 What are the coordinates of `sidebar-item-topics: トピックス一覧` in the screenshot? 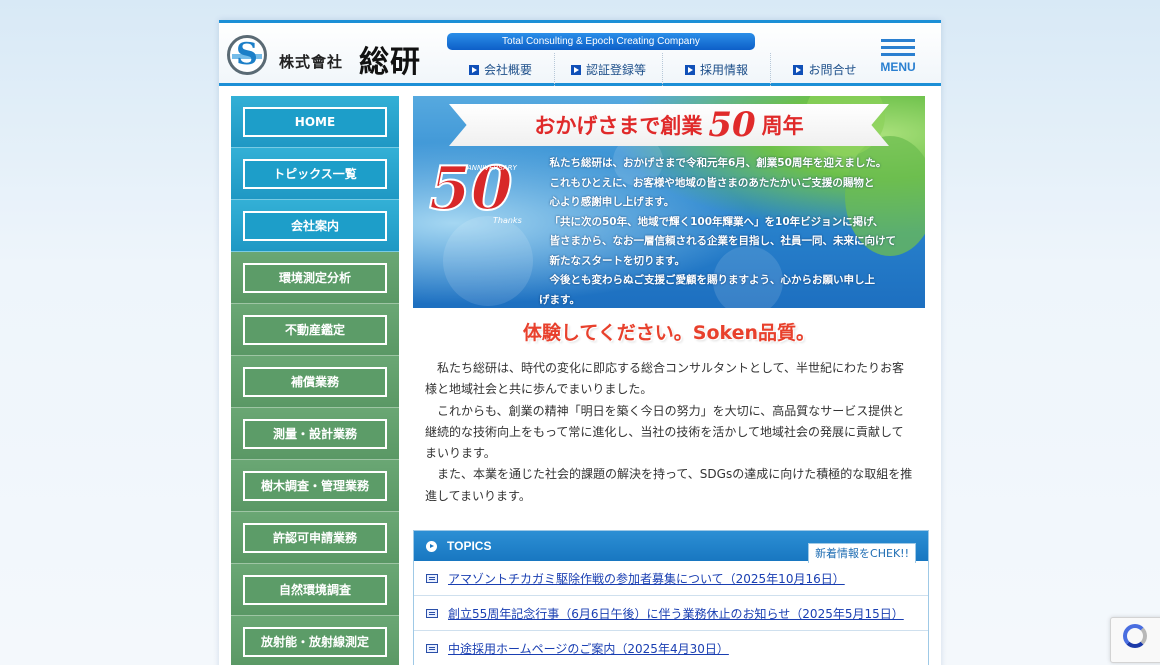 It's located at (315, 174).